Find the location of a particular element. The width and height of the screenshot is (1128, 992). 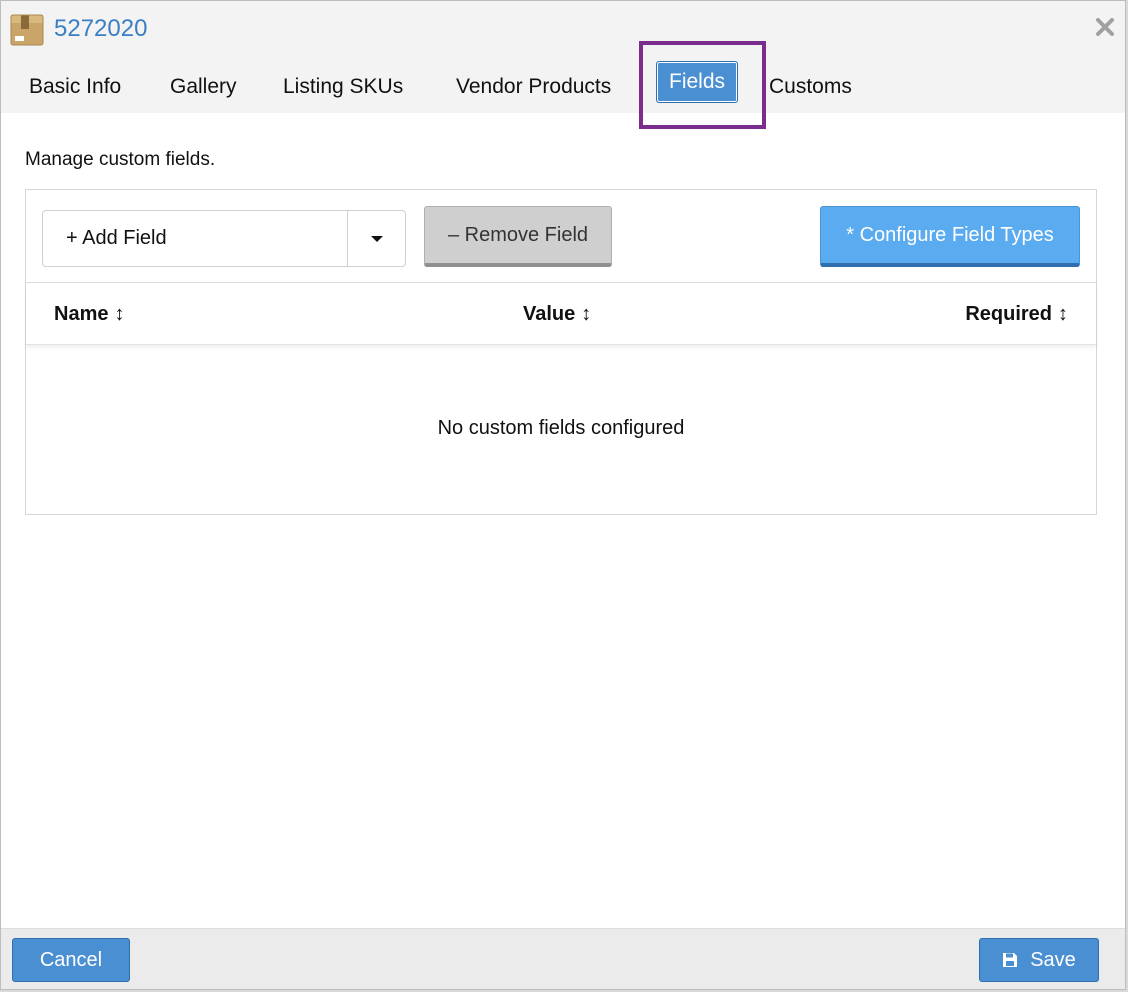

table-header: Name ↕ Value ↕ Required ↕ is located at coordinates (561, 314).